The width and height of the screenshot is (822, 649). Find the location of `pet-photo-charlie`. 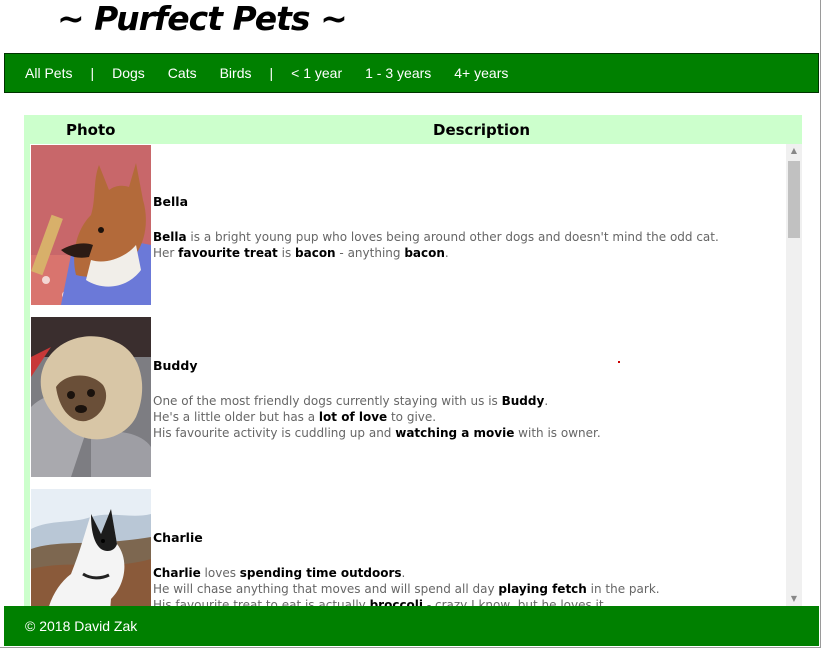

pet-photo-charlie is located at coordinates (91, 547).